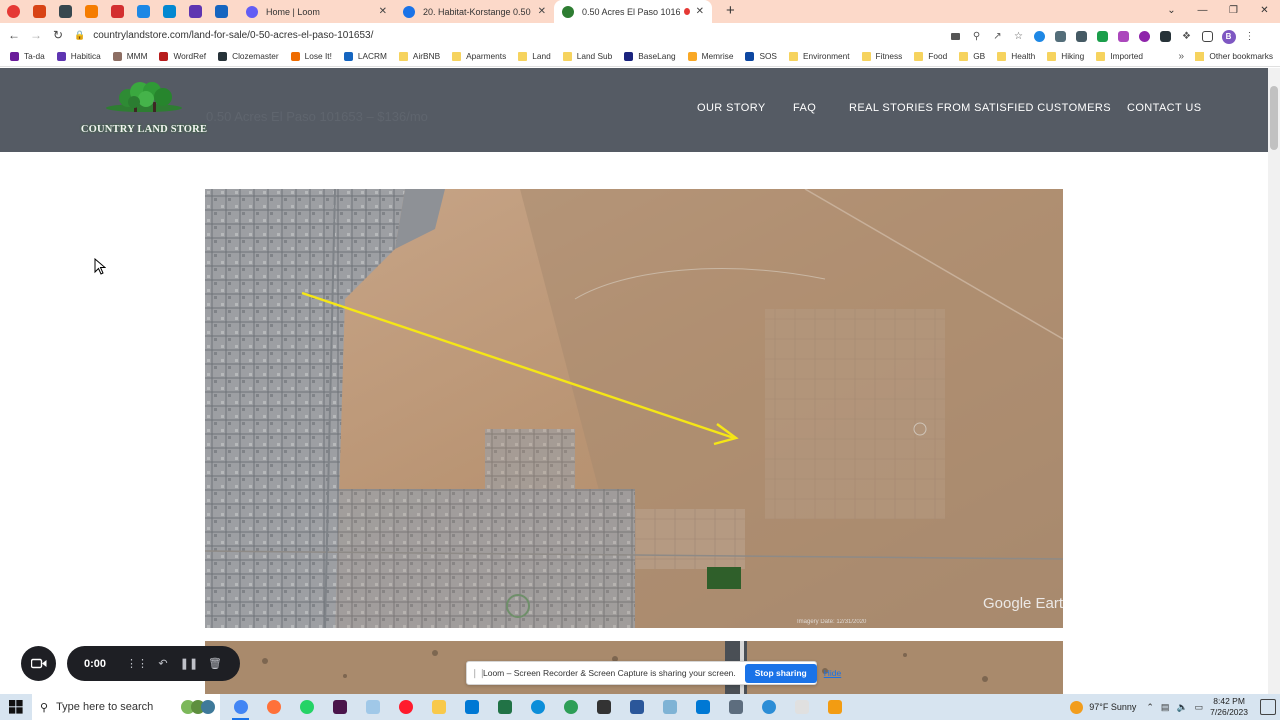 This screenshot has height=720, width=1280. What do you see at coordinates (38, 663) in the screenshot?
I see `loom-camera-button` at bounding box center [38, 663].